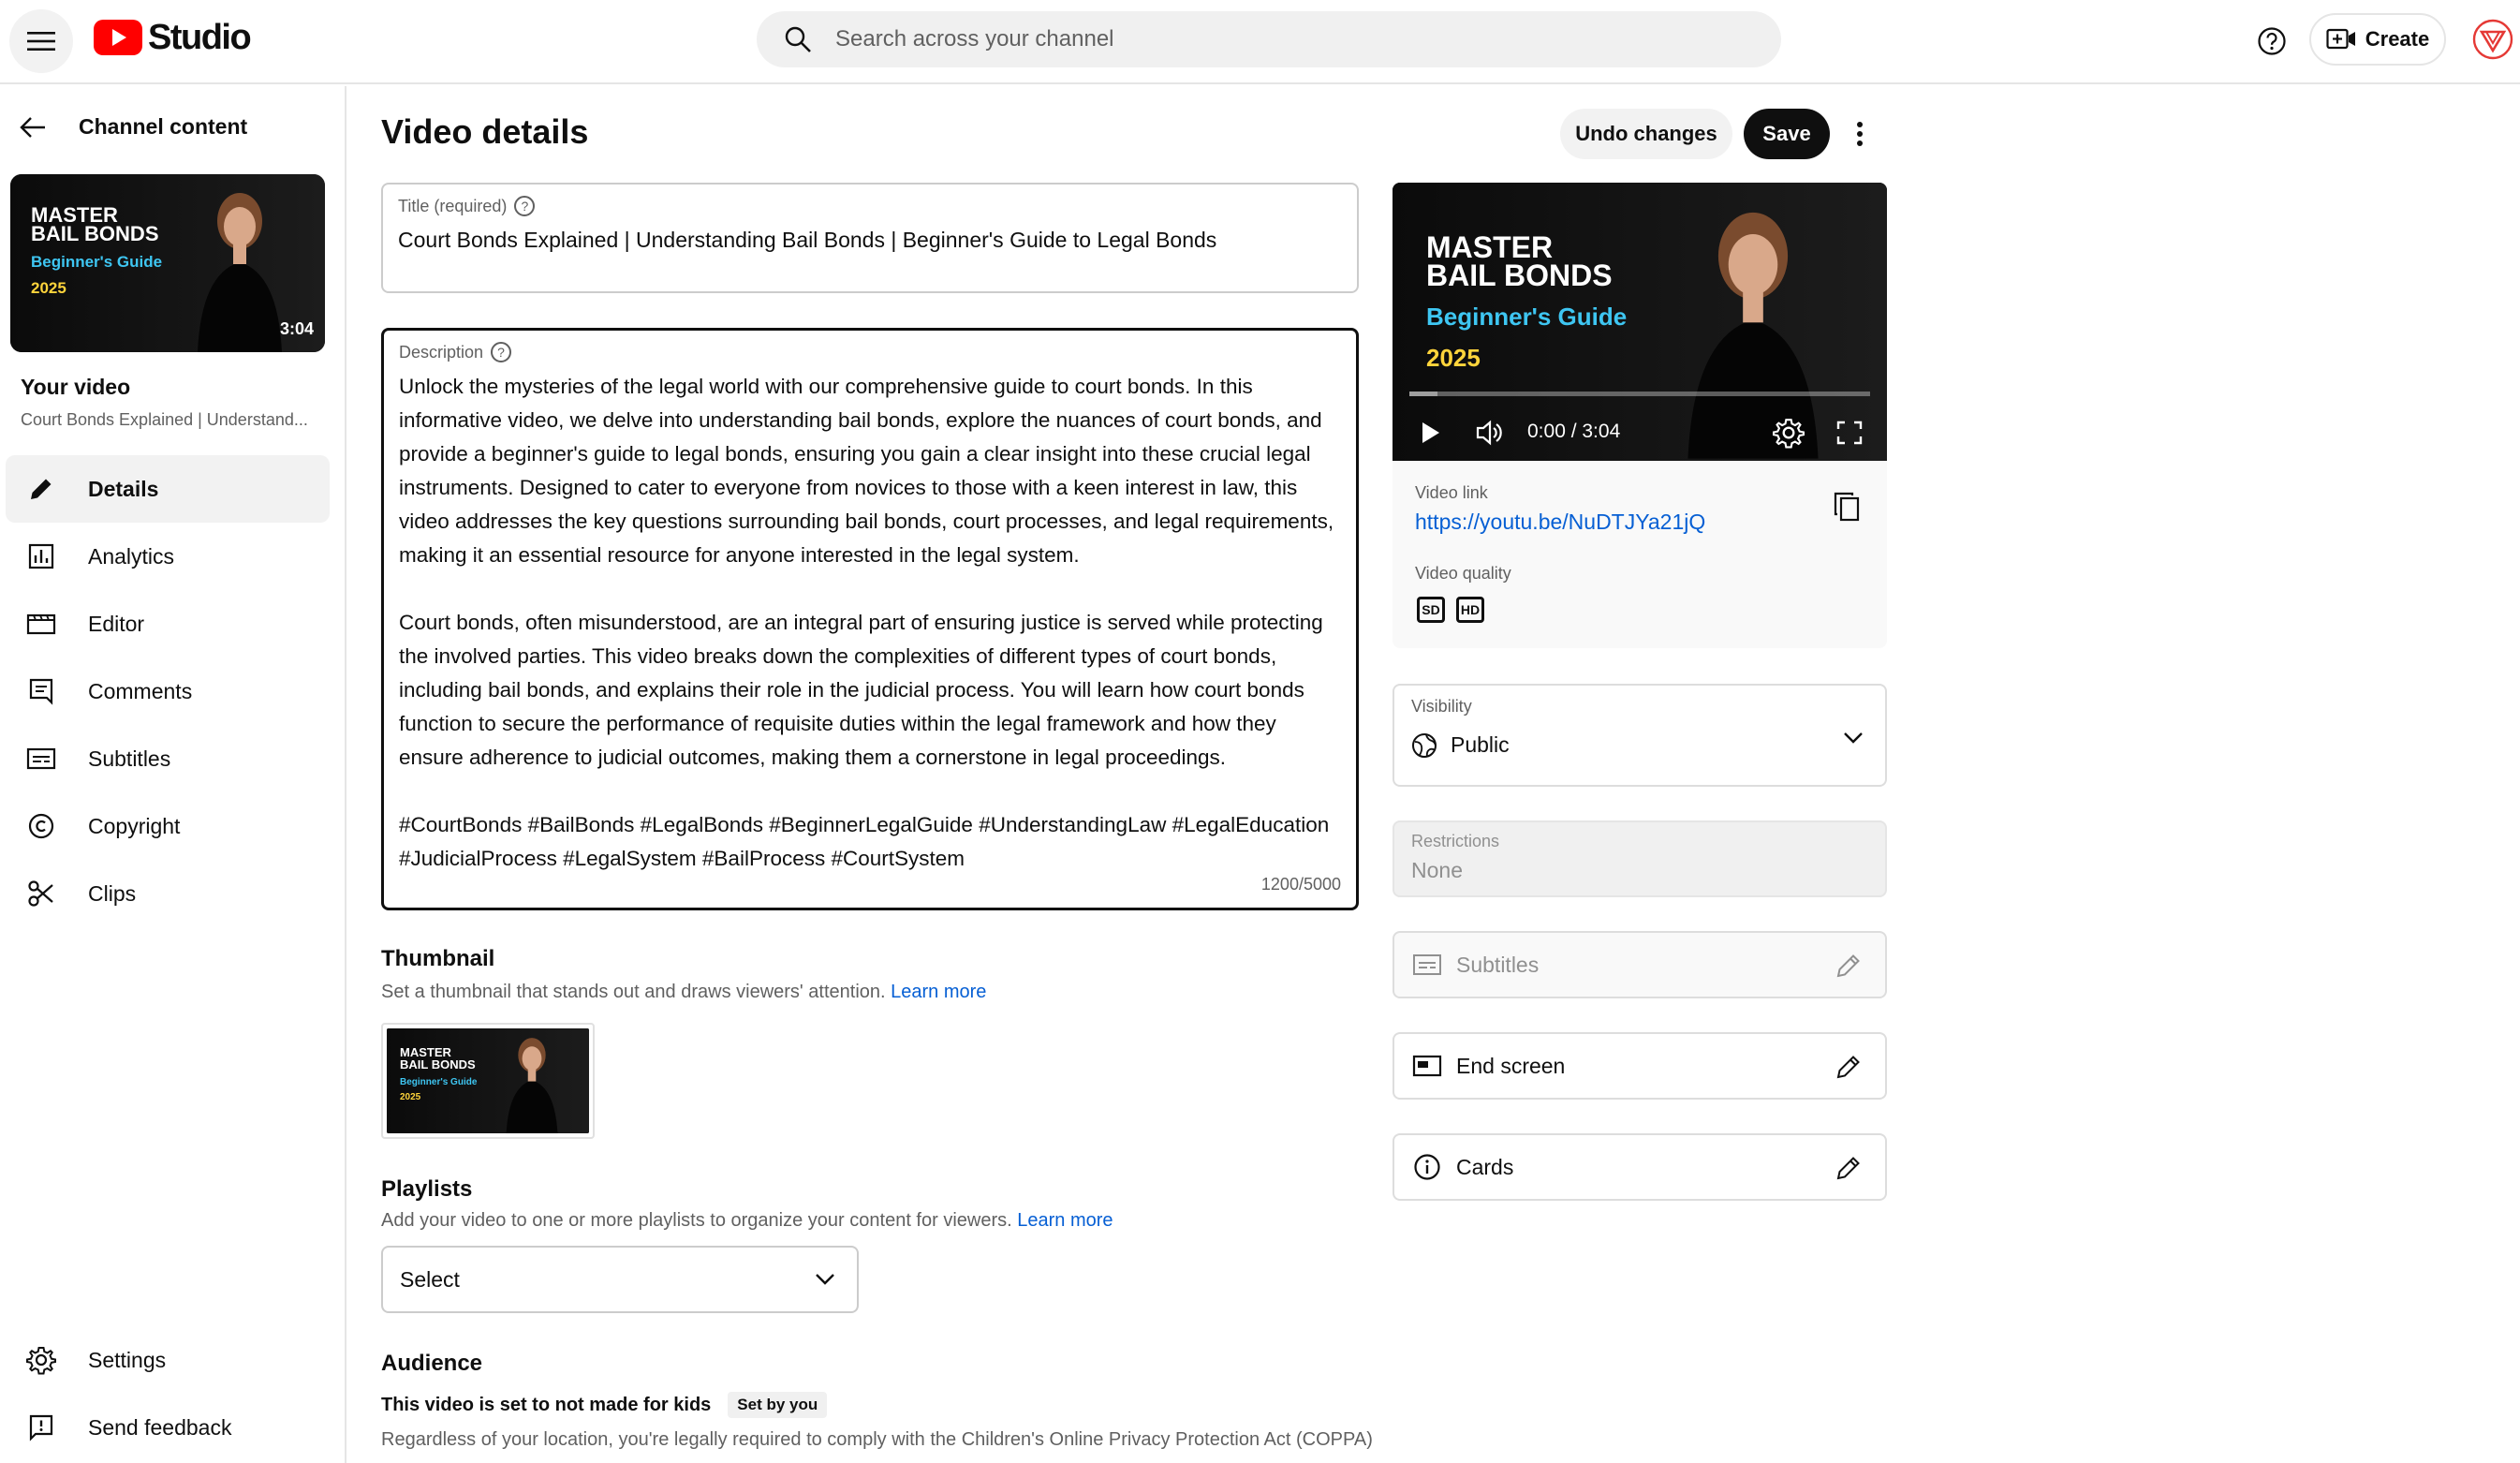 This screenshot has width=2520, height=1463. Describe the element at coordinates (118, 37) in the screenshot. I see `youtube-logo-icon` at that location.